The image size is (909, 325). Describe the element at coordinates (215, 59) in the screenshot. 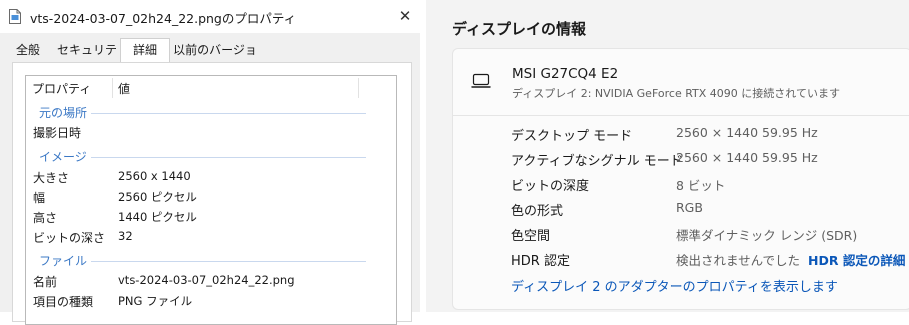

I see `tab-previous-versions: 以前のバージョン` at that location.